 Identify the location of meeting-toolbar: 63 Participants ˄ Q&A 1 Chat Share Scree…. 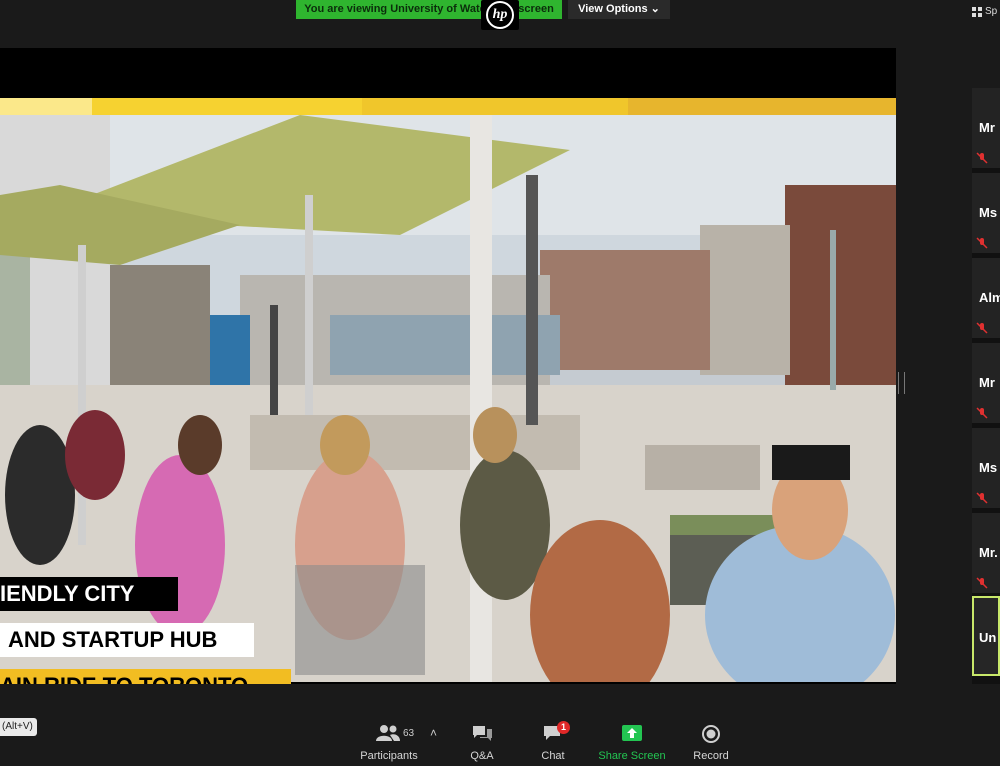
(500, 741).